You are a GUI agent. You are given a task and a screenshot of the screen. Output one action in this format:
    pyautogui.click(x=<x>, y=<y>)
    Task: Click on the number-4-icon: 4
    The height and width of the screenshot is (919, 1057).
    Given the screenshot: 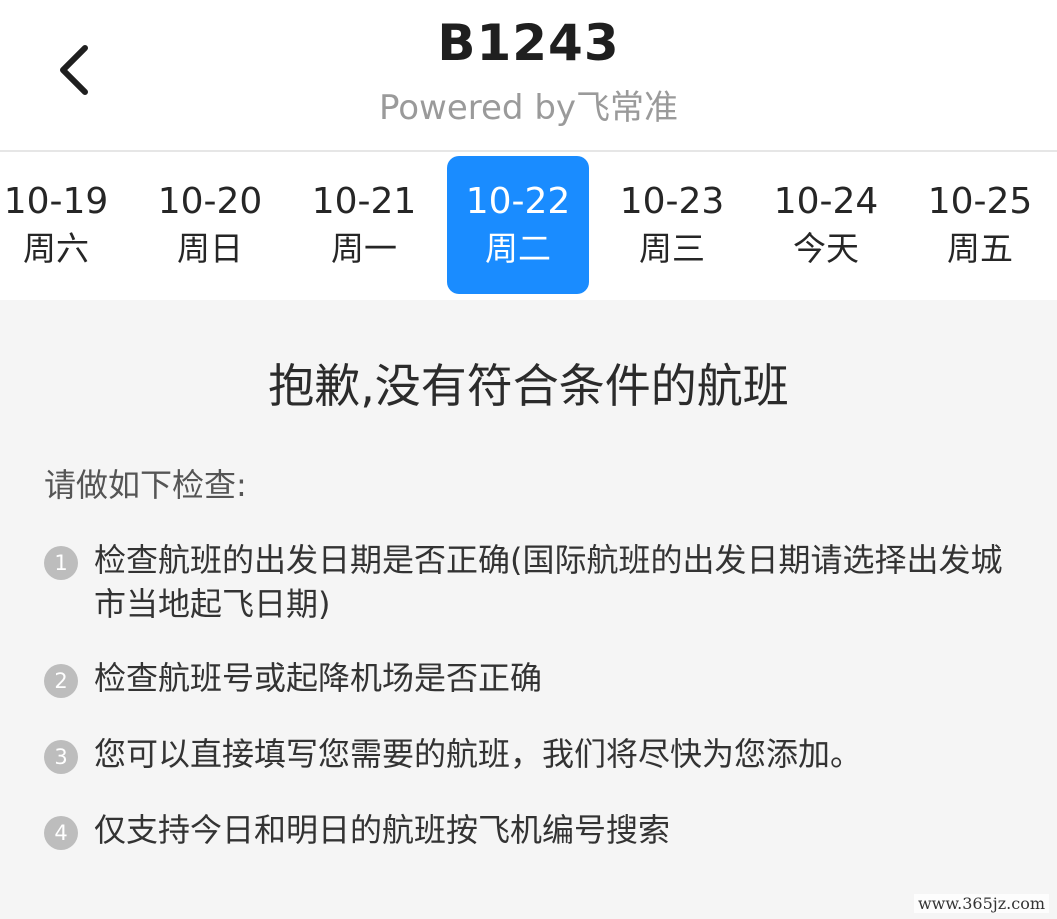 What is the action you would take?
    pyautogui.click(x=61, y=833)
    